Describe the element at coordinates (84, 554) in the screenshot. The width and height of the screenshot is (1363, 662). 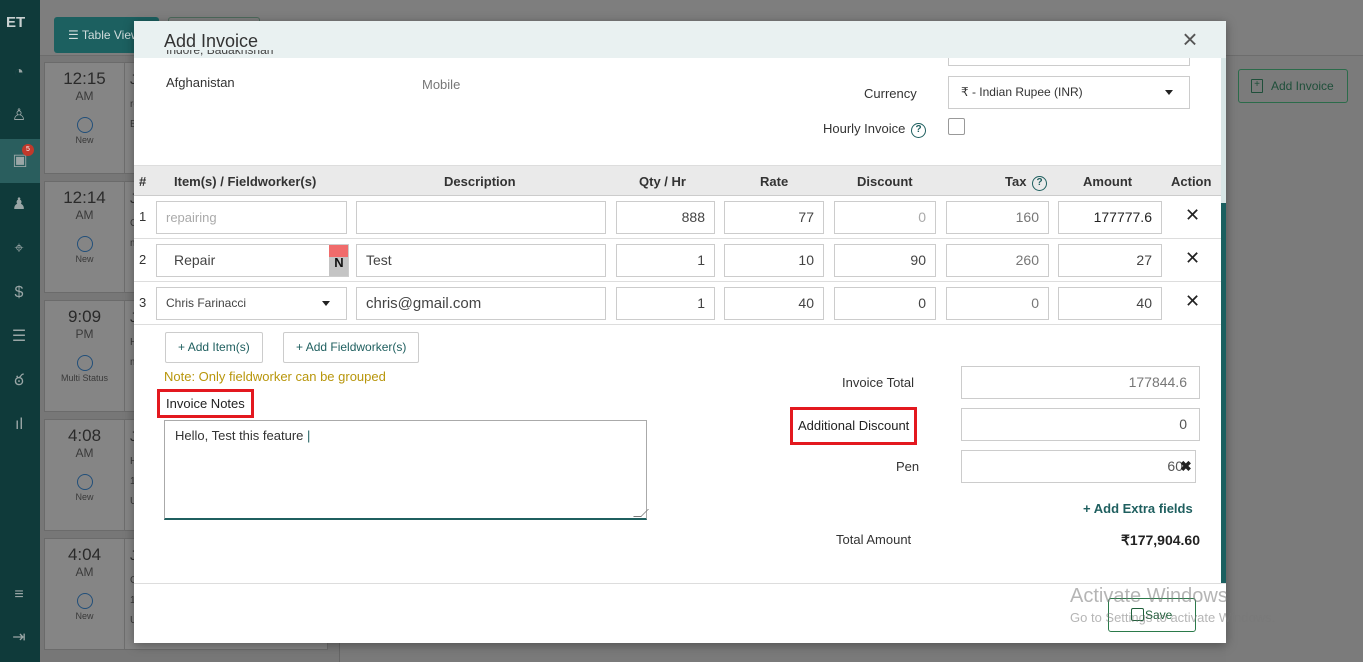
I see `job-time: 4:04` at that location.